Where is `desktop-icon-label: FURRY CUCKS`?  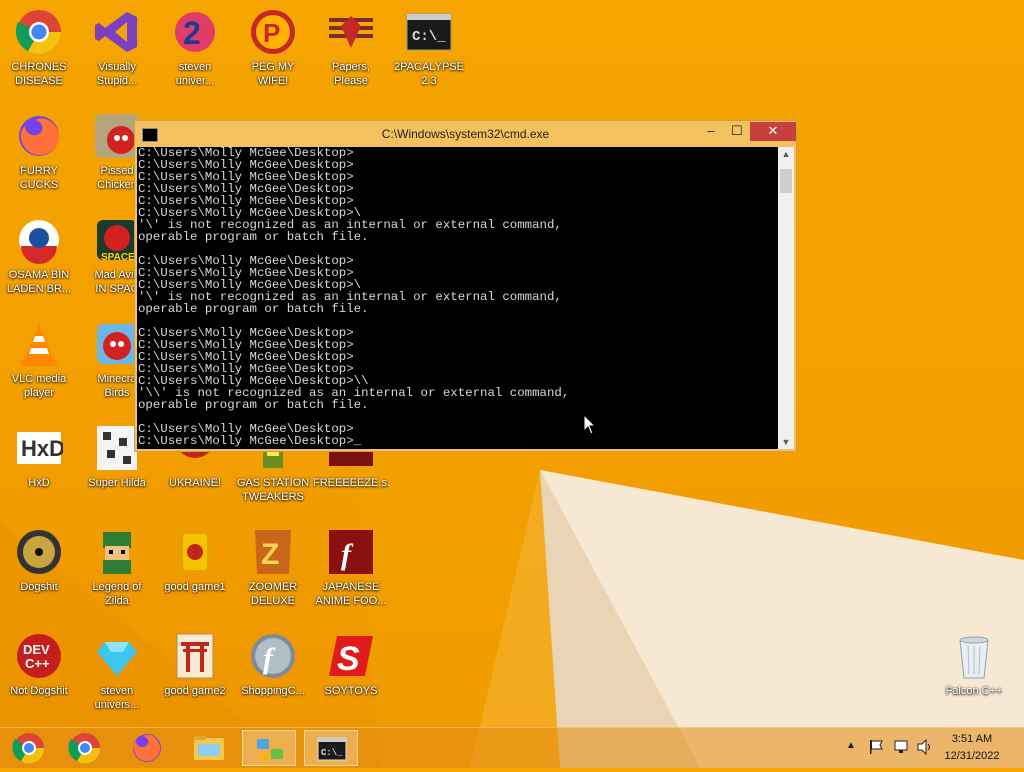
desktop-icon-label: FURRY CUCKS is located at coordinates (39, 178).